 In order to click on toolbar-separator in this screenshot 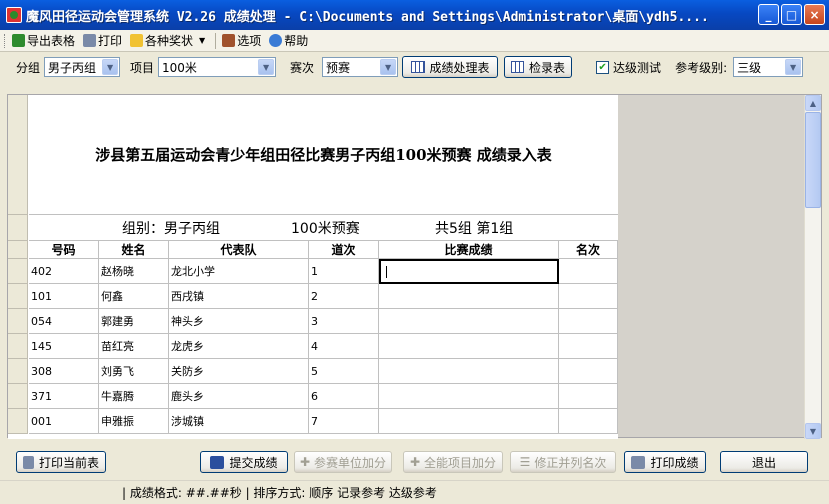, I will do `click(216, 40)`.